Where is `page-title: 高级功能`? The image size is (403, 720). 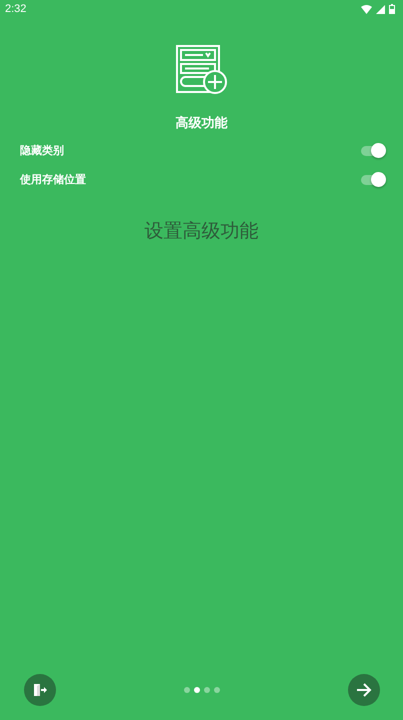
page-title: 高级功能 is located at coordinates (202, 123).